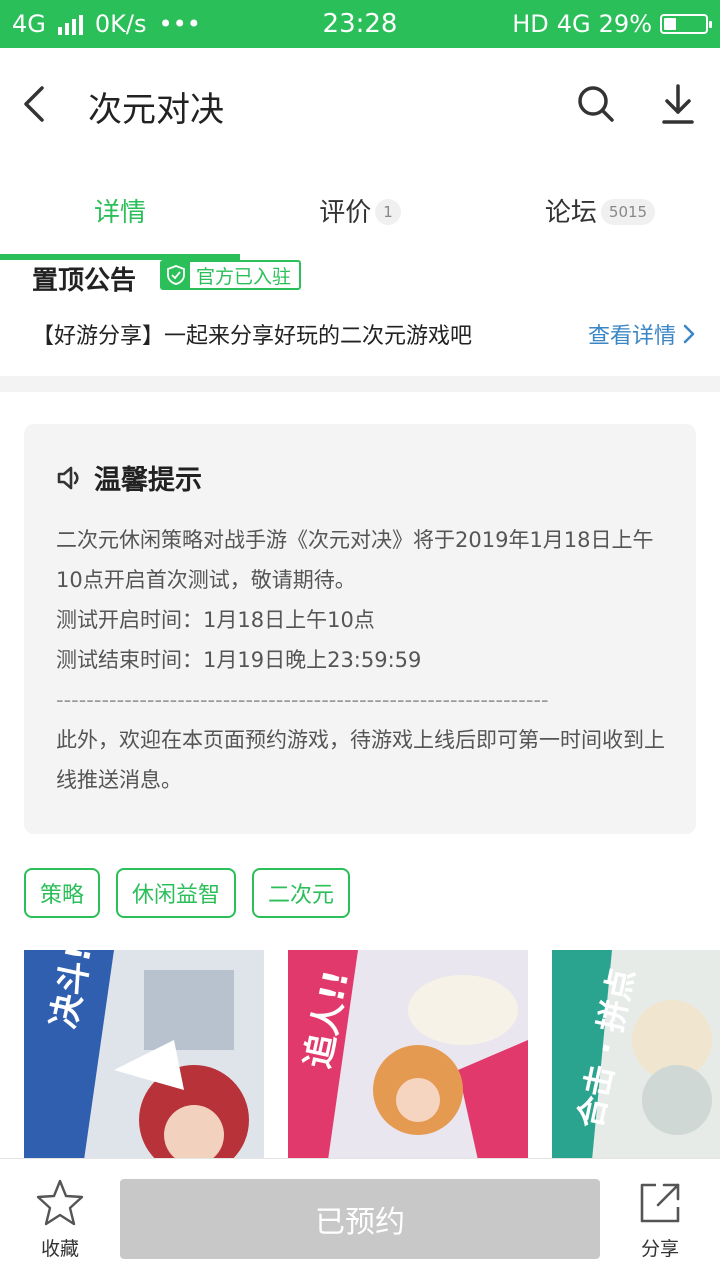 This screenshot has width=720, height=1281. I want to click on download-icon, so click(678, 104).